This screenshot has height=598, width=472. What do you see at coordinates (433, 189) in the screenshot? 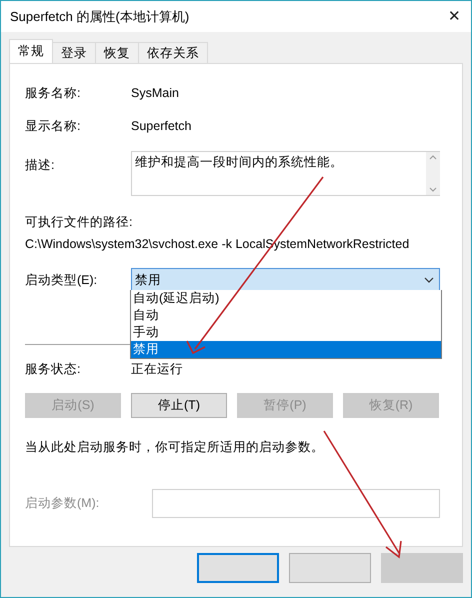
I see `scroll-down-icon` at bounding box center [433, 189].